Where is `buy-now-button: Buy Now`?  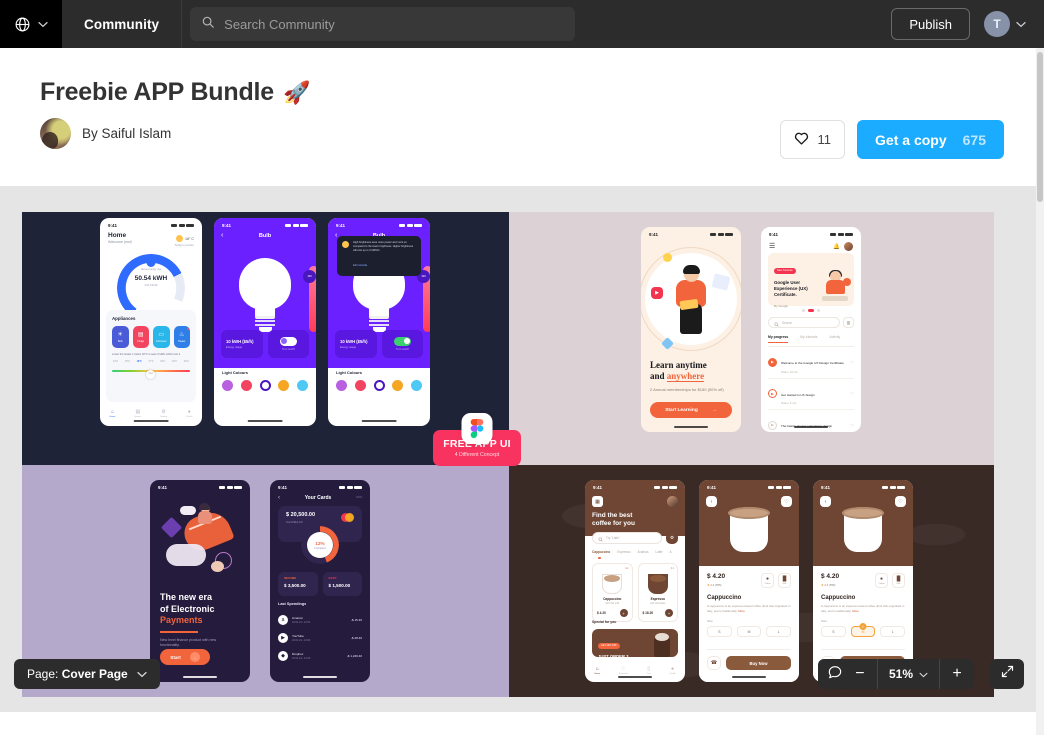 buy-now-button: Buy Now is located at coordinates (758, 663).